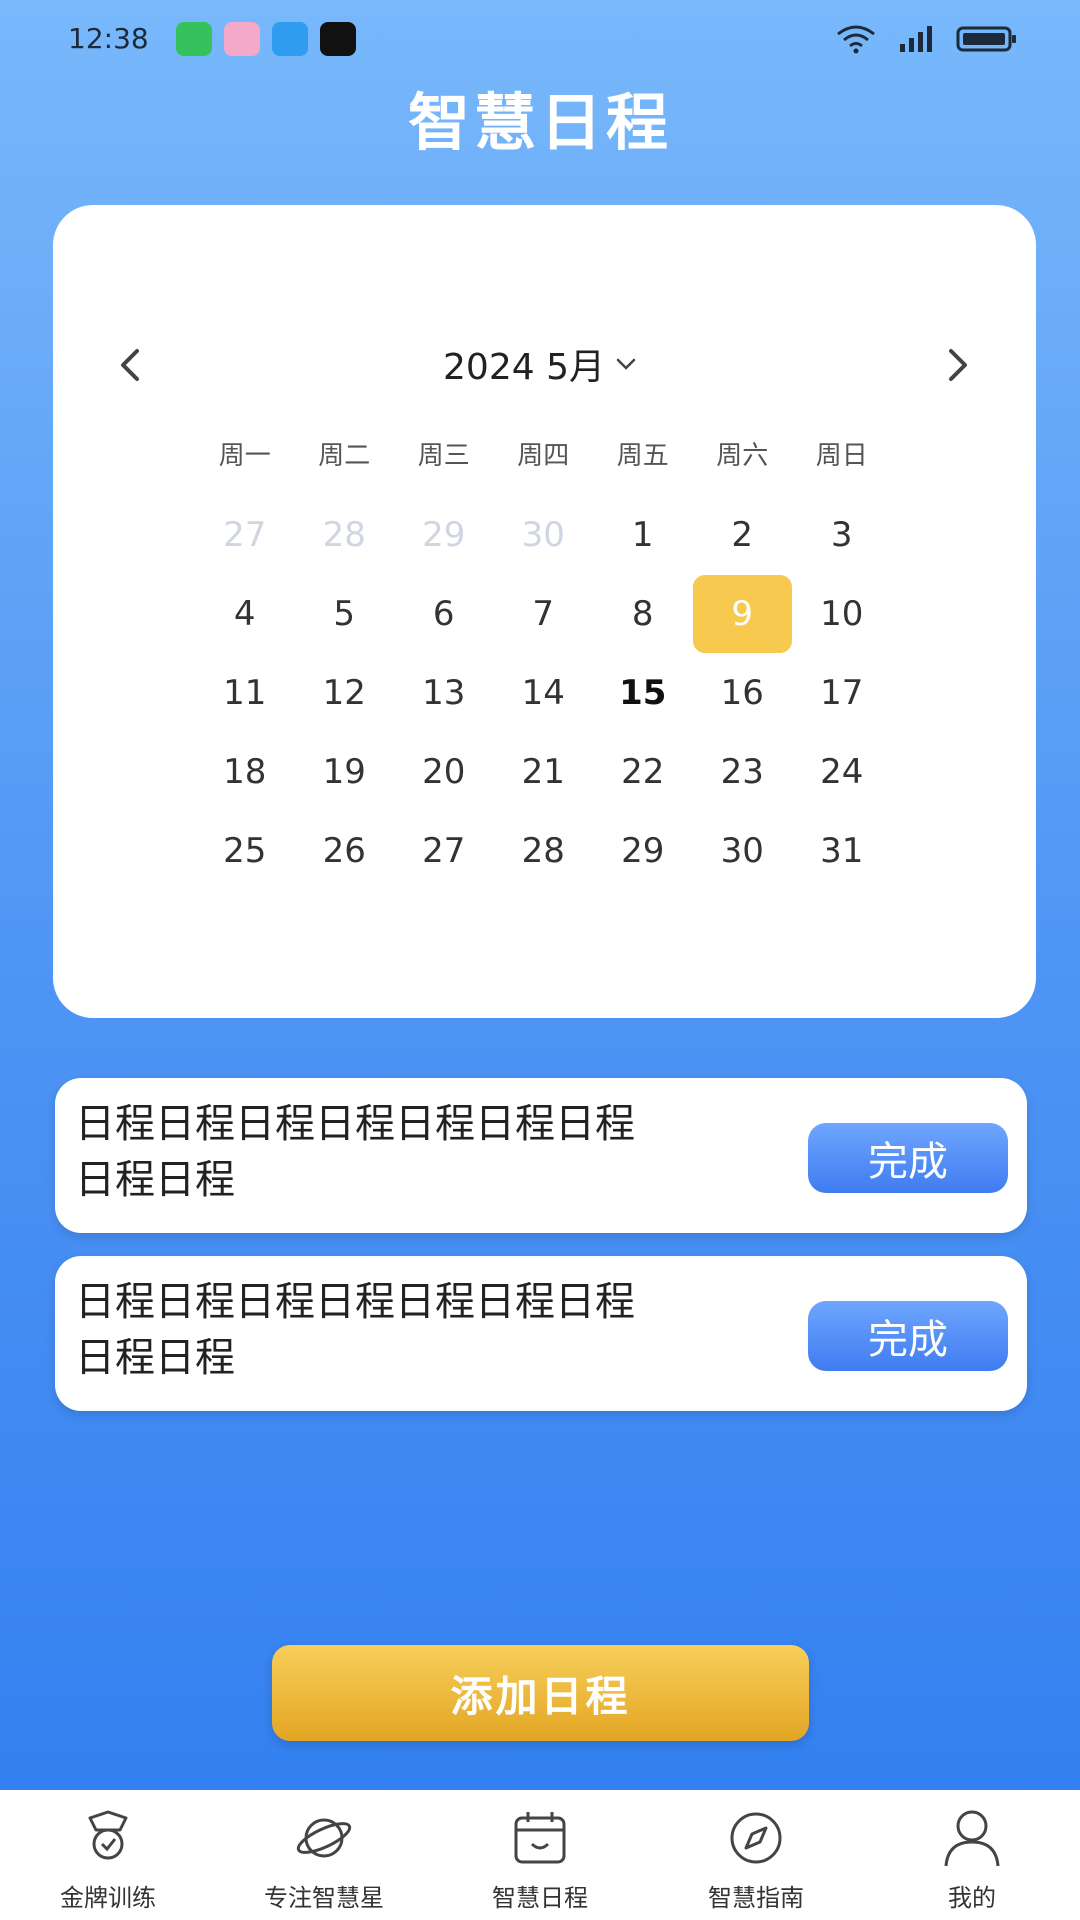  Describe the element at coordinates (524, 367) in the screenshot. I see `month-label: 2024 5月` at that location.